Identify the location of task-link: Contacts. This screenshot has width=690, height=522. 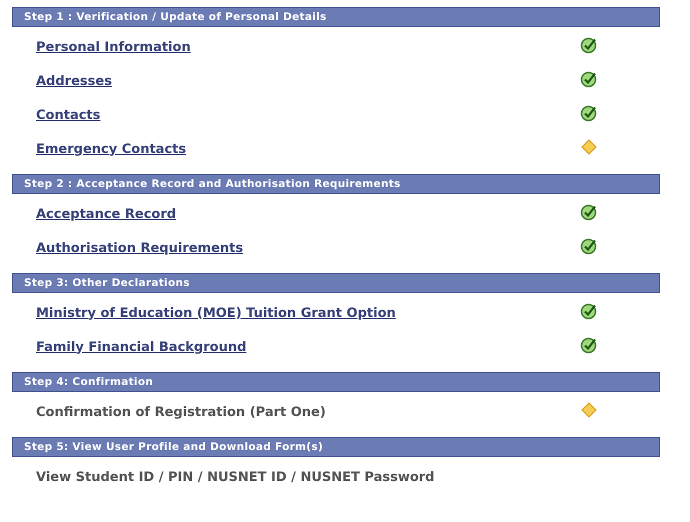
(68, 115).